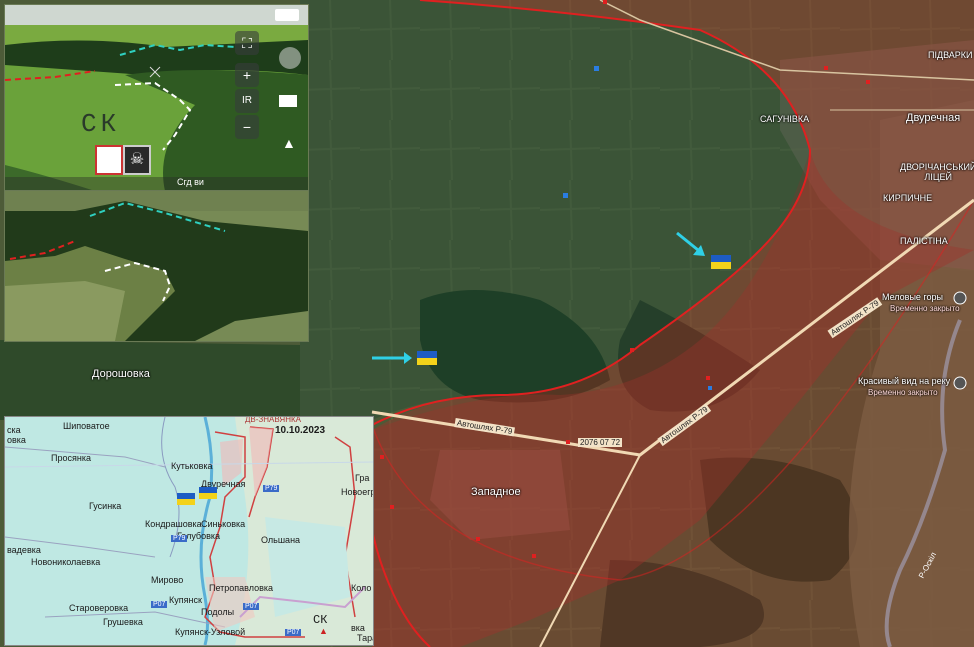  What do you see at coordinates (185, 600) in the screenshot?
I see `inset-town: Купянск` at bounding box center [185, 600].